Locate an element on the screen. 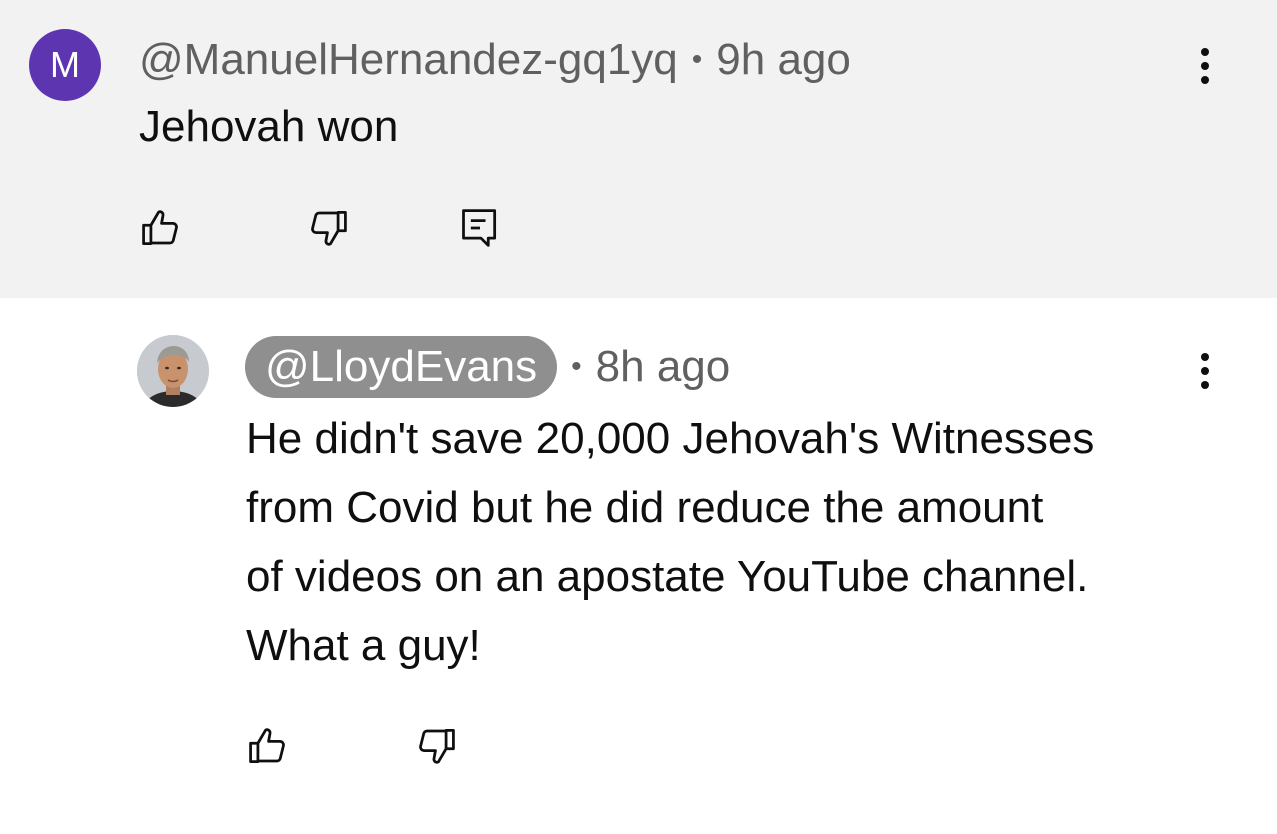 Image resolution: width=1277 pixels, height=834 pixels. reply-comment-icon is located at coordinates (479, 228).